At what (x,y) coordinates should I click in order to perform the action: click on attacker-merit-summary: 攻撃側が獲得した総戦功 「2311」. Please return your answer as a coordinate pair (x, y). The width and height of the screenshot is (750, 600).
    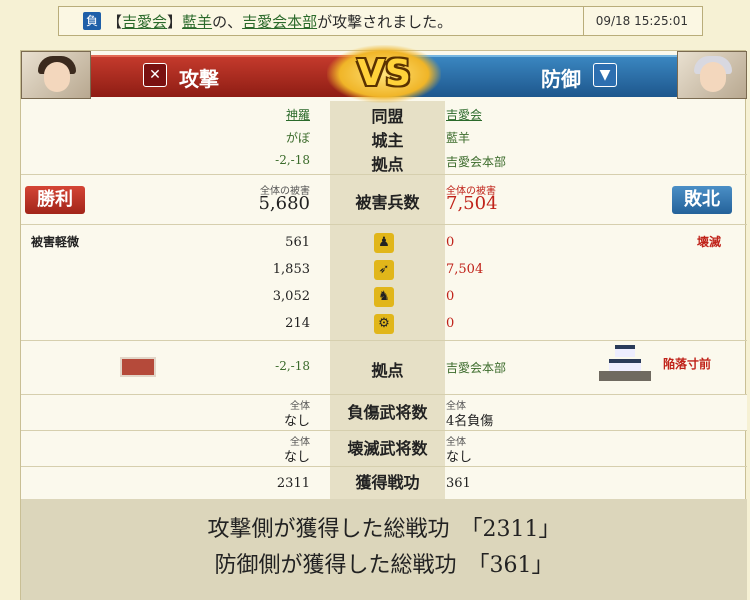
    Looking at the image, I should click on (384, 529).